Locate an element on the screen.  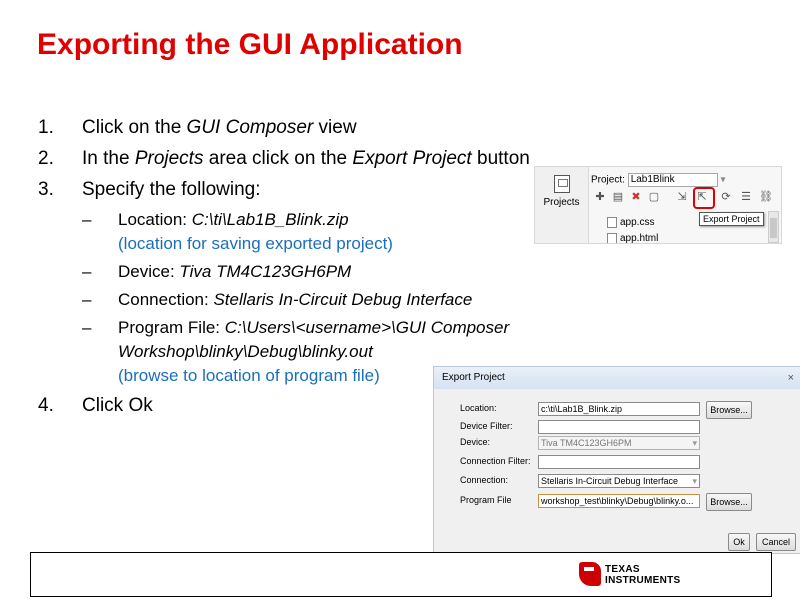
device-select: Tiva TM4C123GH6PM is located at coordinates (619, 443).